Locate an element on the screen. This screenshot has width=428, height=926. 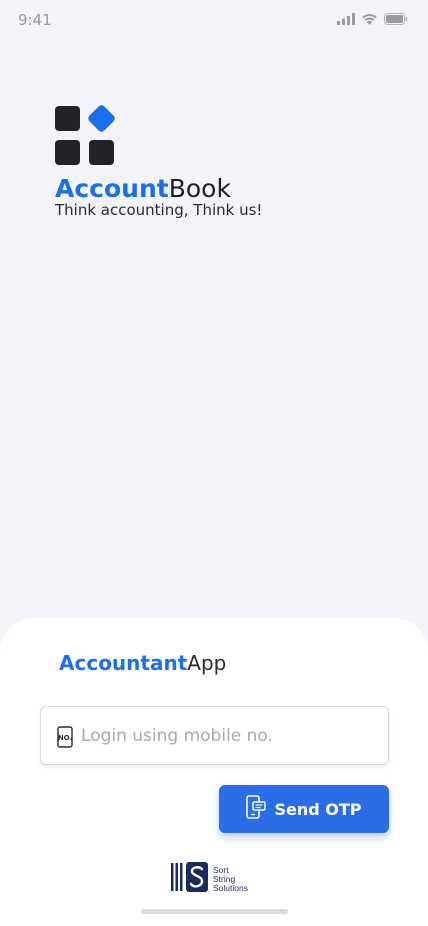
brand-title: AccountBook is located at coordinates (143, 189).